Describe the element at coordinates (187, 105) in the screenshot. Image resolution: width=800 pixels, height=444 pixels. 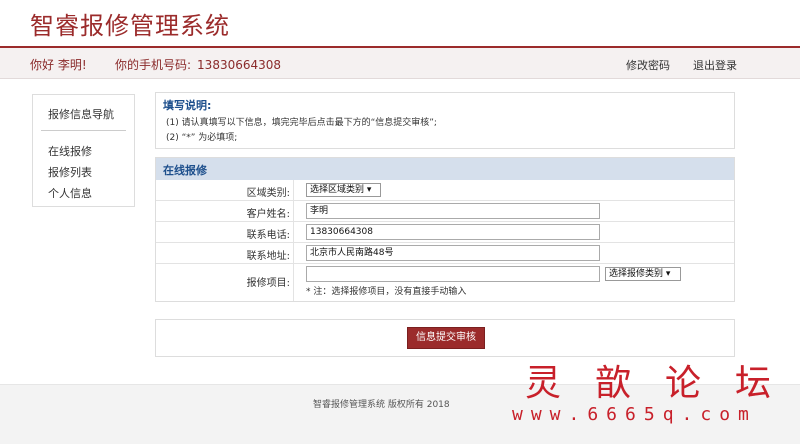
I see `instructions-title: 填写说明:` at that location.